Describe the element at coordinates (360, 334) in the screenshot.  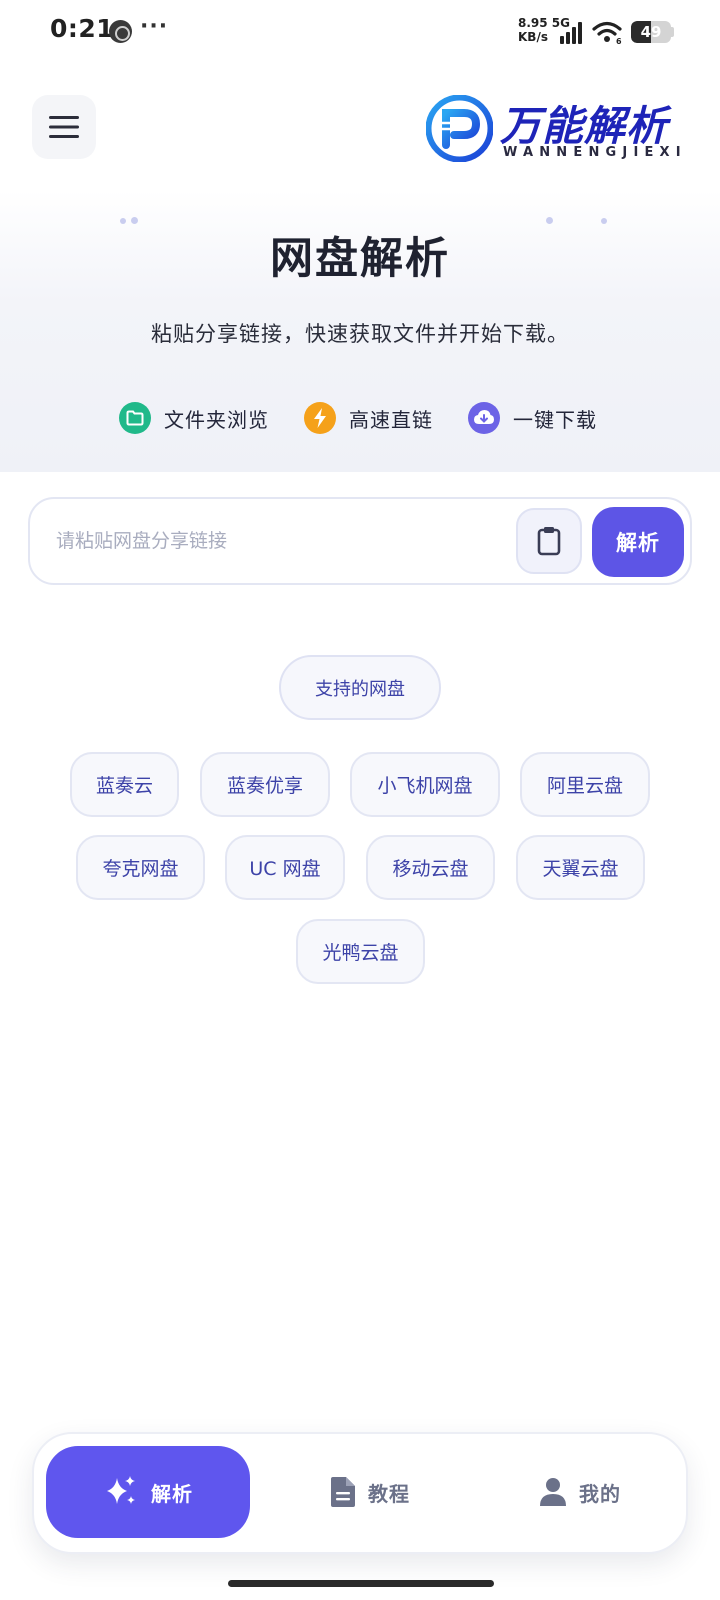
I see `page-subtitle: 粘贴分享链接，快速获取文件并开始下载。` at that location.